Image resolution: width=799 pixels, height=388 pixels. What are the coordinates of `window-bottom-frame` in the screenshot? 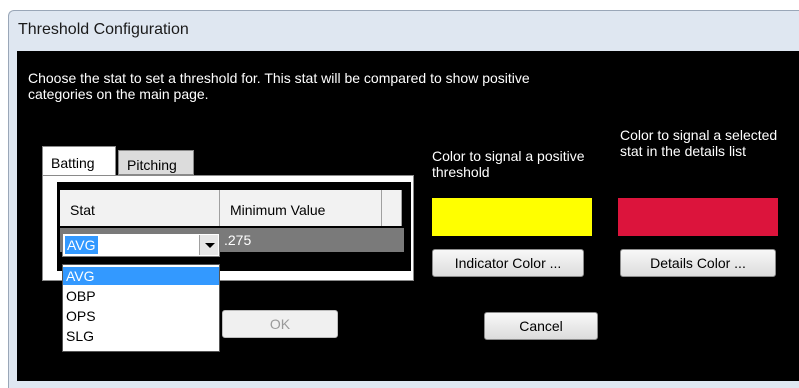 It's located at (408, 384).